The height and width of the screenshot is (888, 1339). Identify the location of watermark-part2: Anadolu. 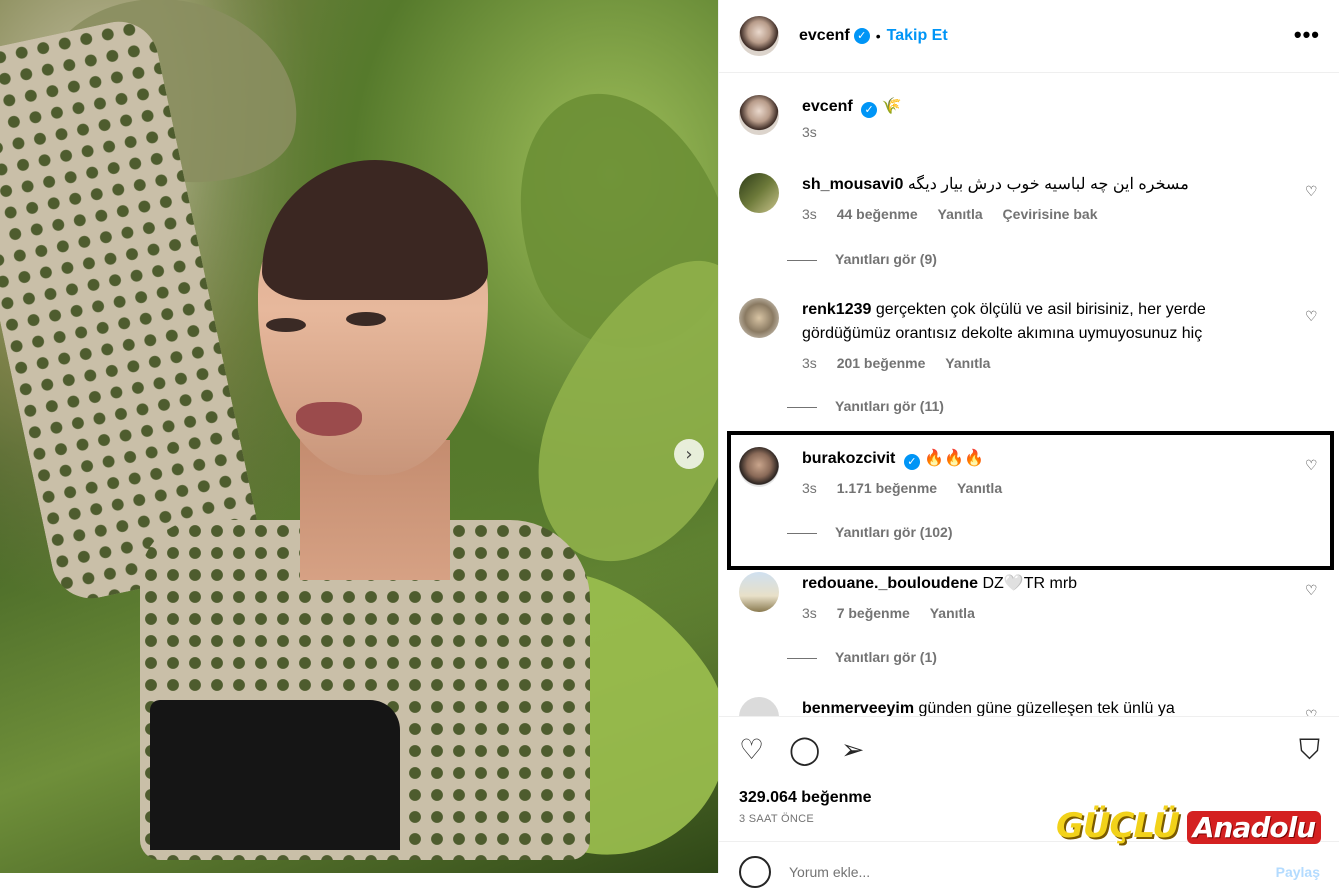
(1254, 827).